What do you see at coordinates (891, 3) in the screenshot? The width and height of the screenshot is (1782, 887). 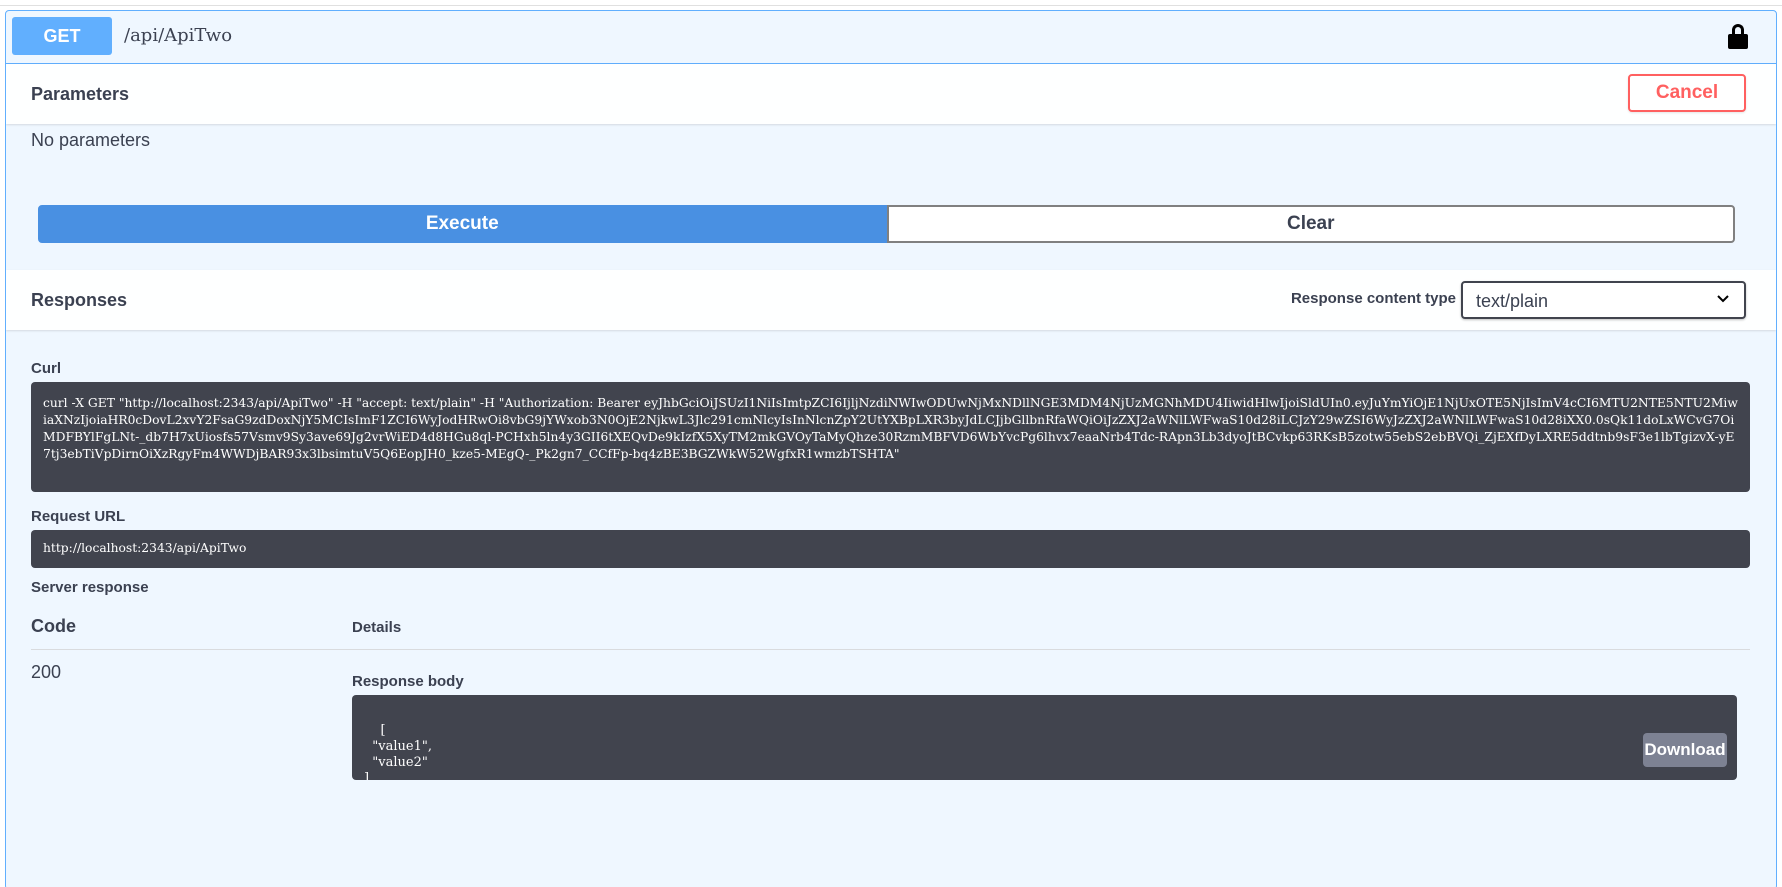 I see `top-divider` at bounding box center [891, 3].